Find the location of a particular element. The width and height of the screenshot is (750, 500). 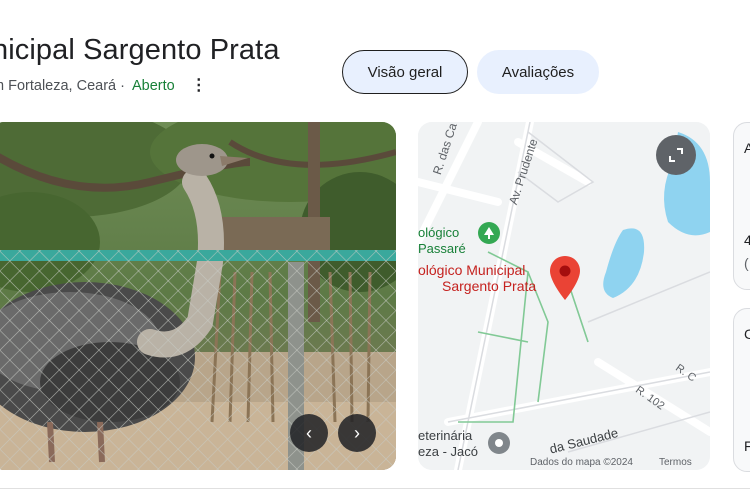

tab-reviews: Avaliações is located at coordinates (538, 72).